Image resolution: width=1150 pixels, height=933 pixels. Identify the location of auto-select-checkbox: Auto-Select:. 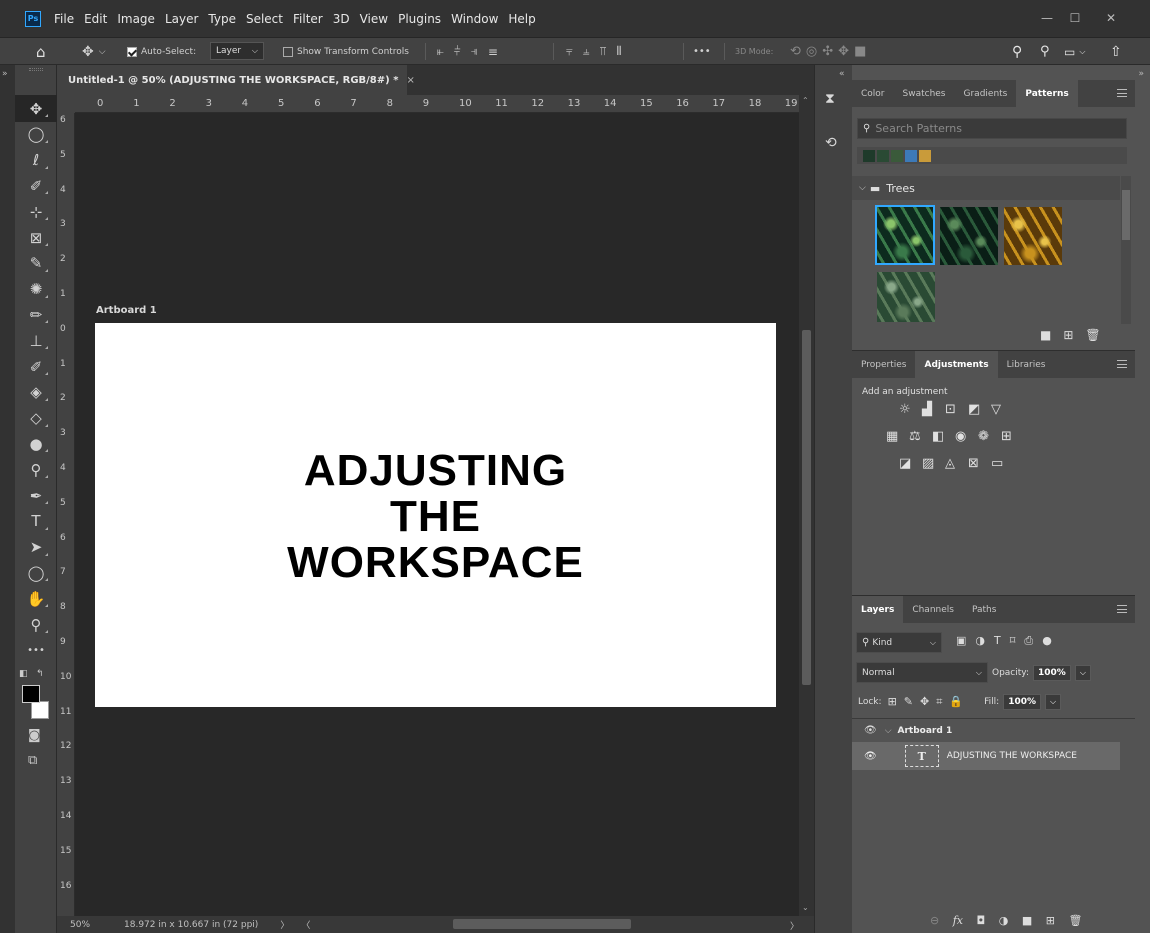
(161, 51).